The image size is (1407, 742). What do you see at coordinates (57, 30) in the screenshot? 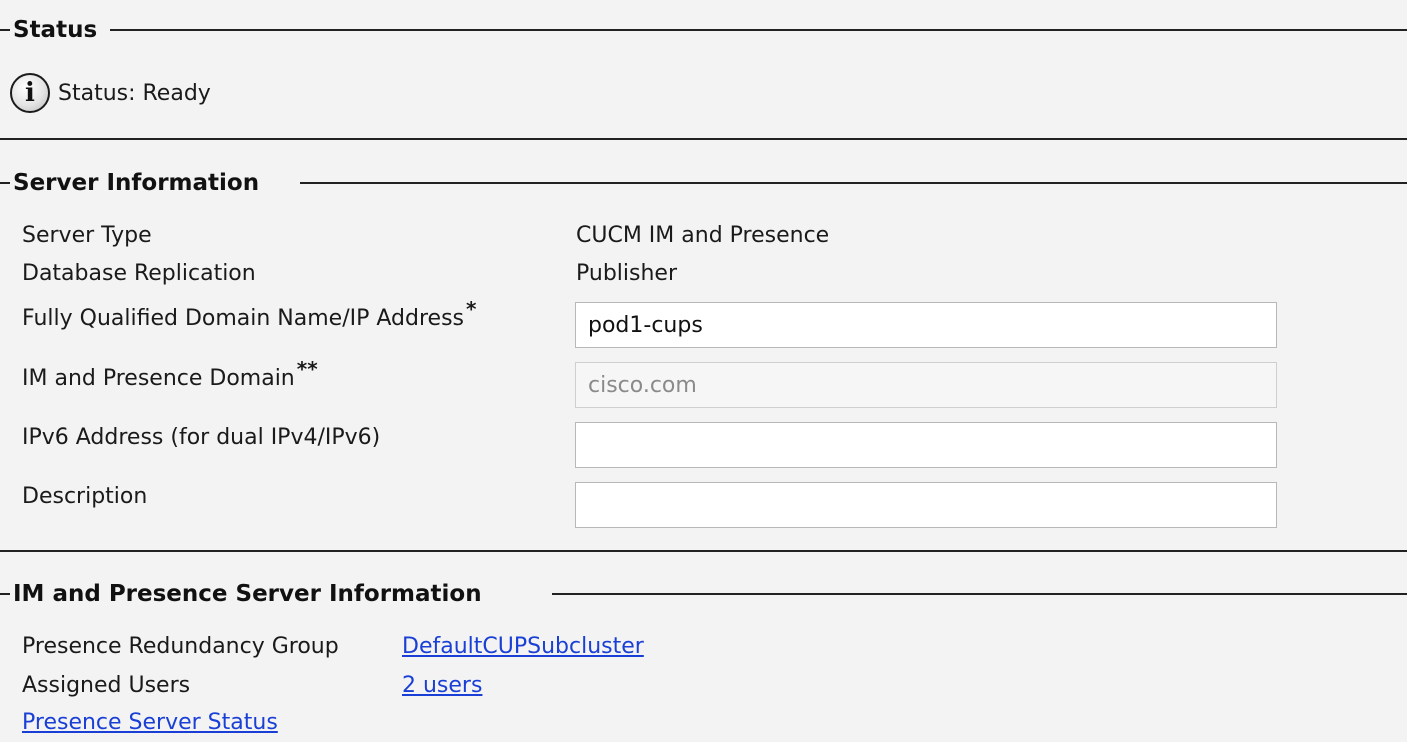
I see `status-section-title: Status` at bounding box center [57, 30].